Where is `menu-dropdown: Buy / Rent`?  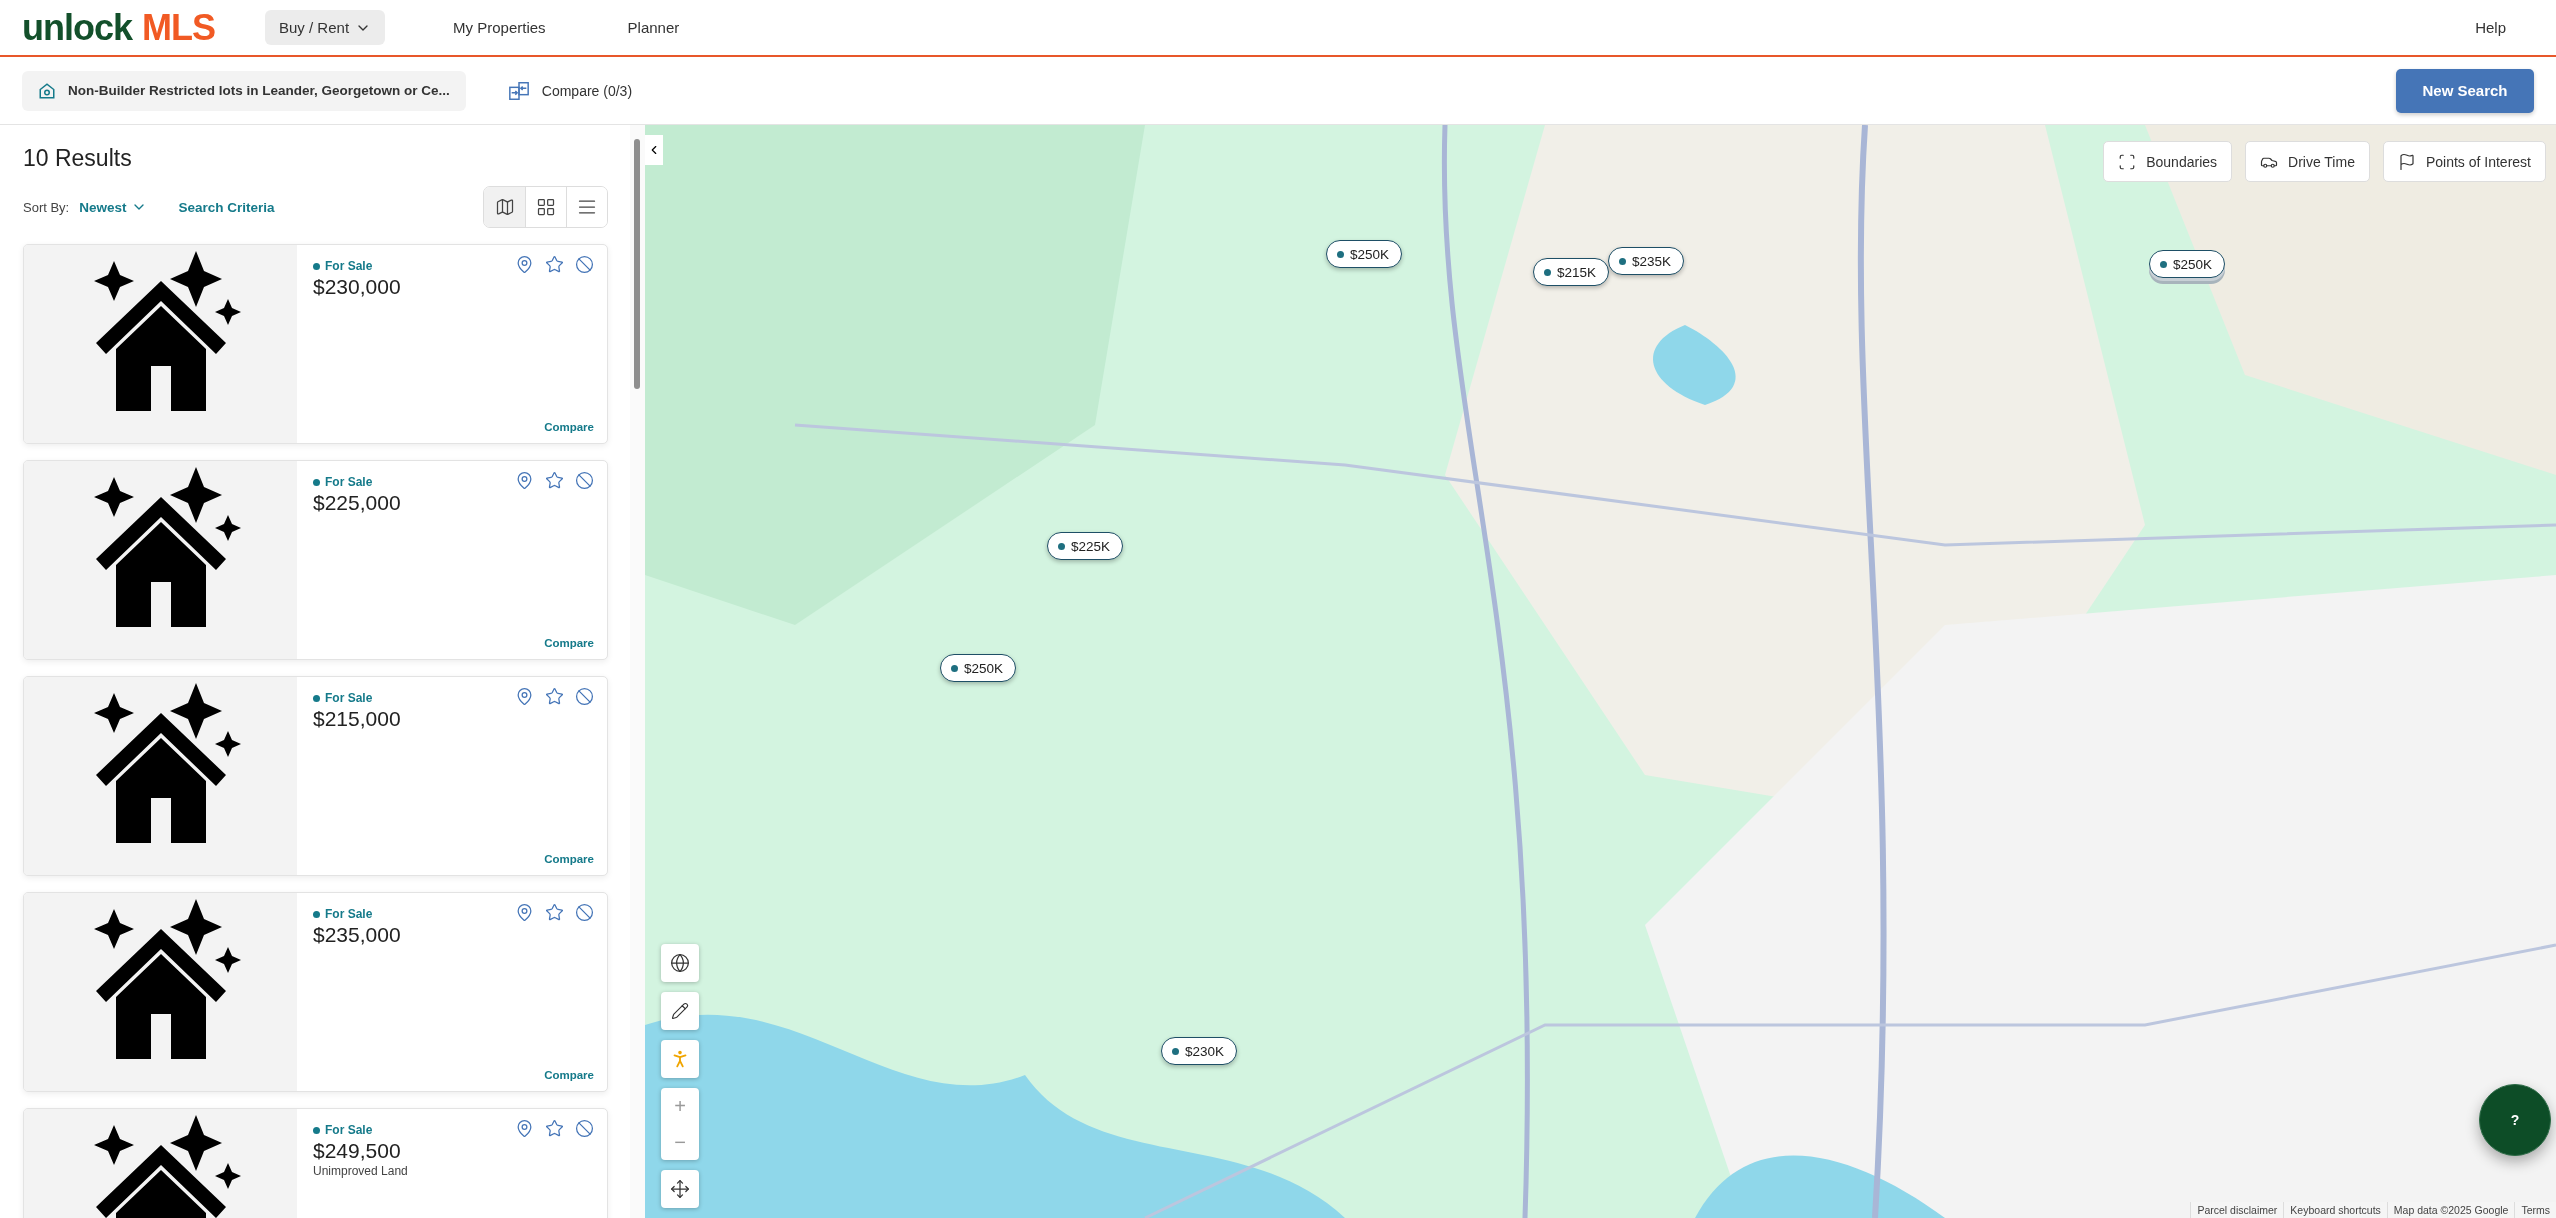
menu-dropdown: Buy / Rent is located at coordinates (325, 27).